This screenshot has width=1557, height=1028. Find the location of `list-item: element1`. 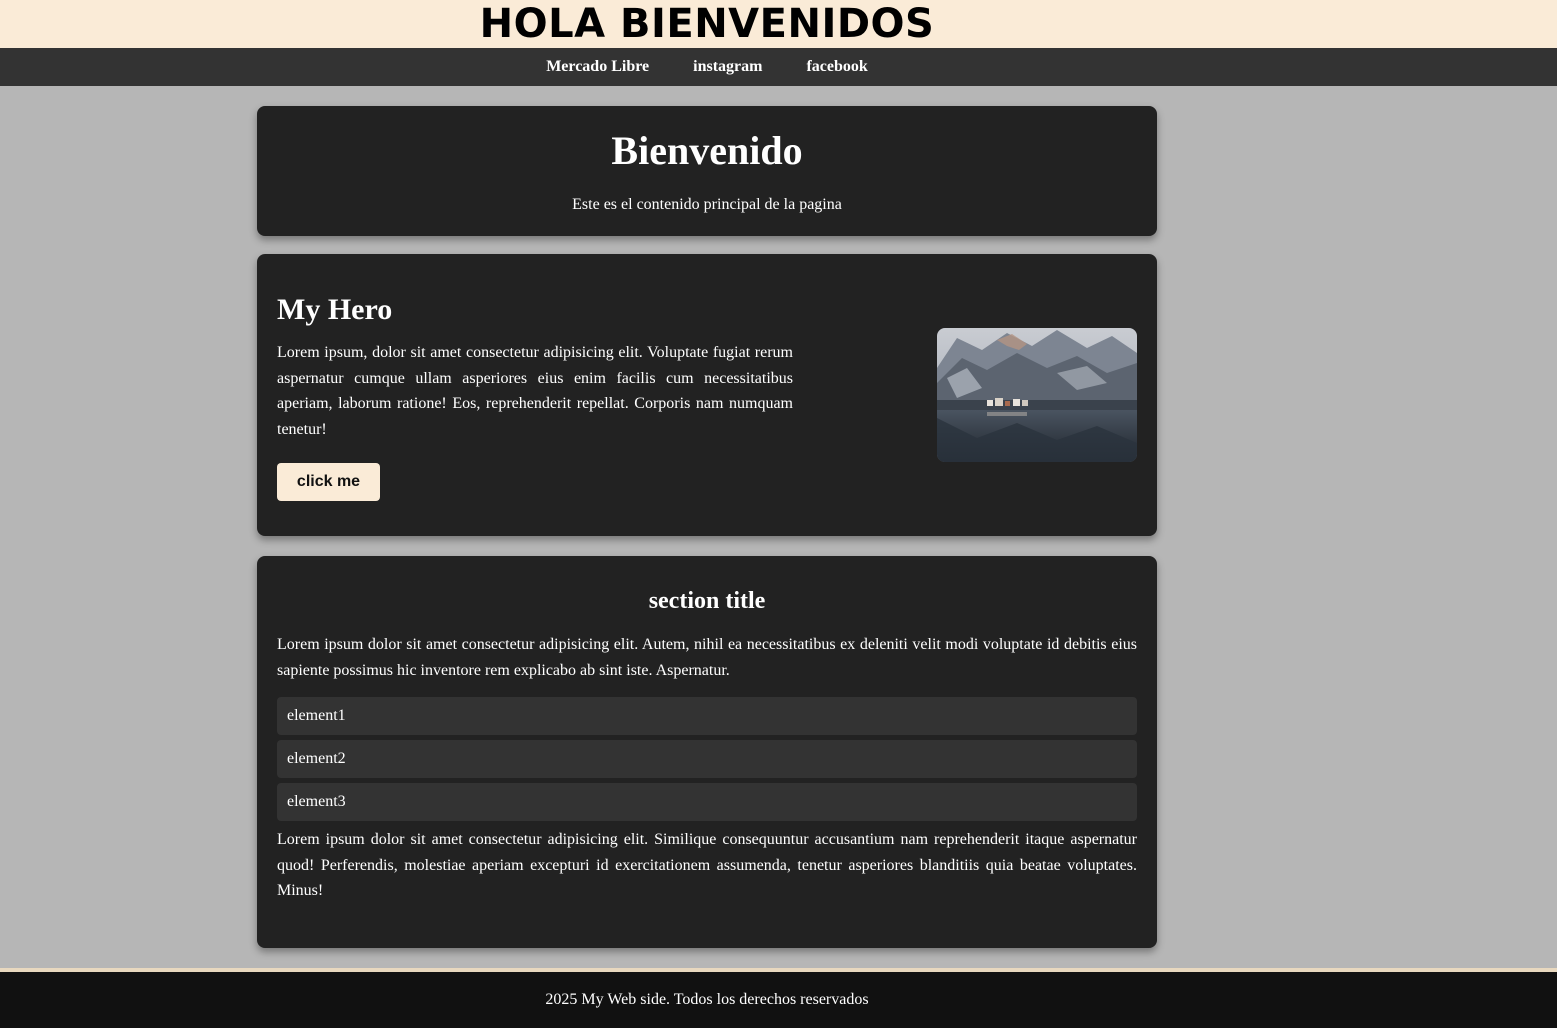

list-item: element1 is located at coordinates (707, 716).